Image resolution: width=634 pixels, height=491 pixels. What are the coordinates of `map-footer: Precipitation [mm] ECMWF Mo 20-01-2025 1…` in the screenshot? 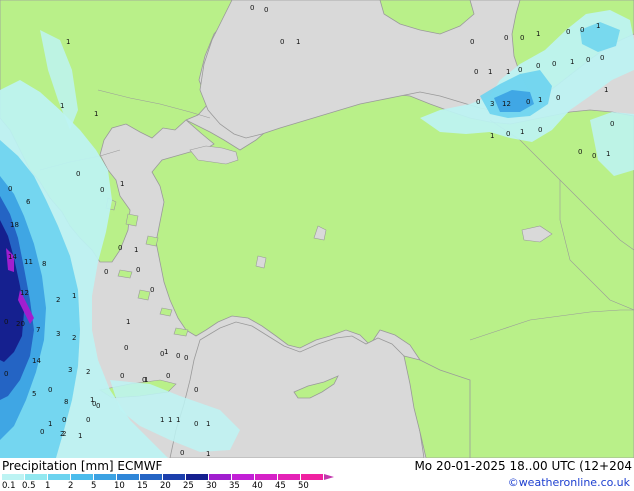 It's located at (317, 474).